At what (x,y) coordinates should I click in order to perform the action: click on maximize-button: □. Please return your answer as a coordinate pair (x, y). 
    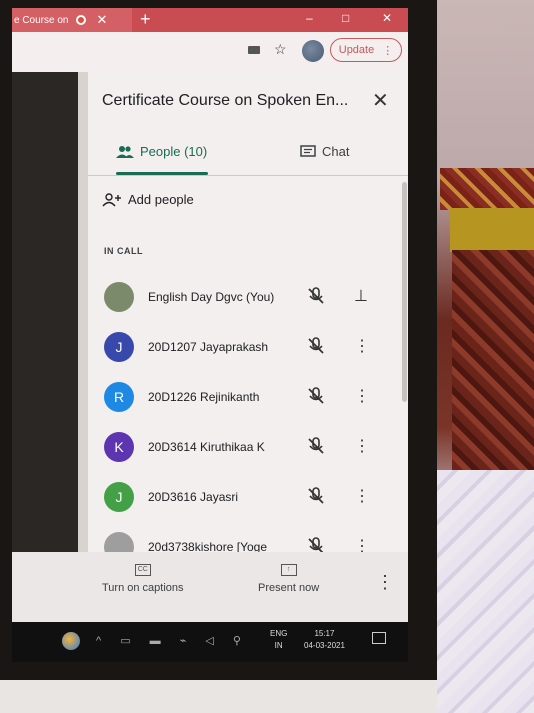
    Looking at the image, I should click on (345, 18).